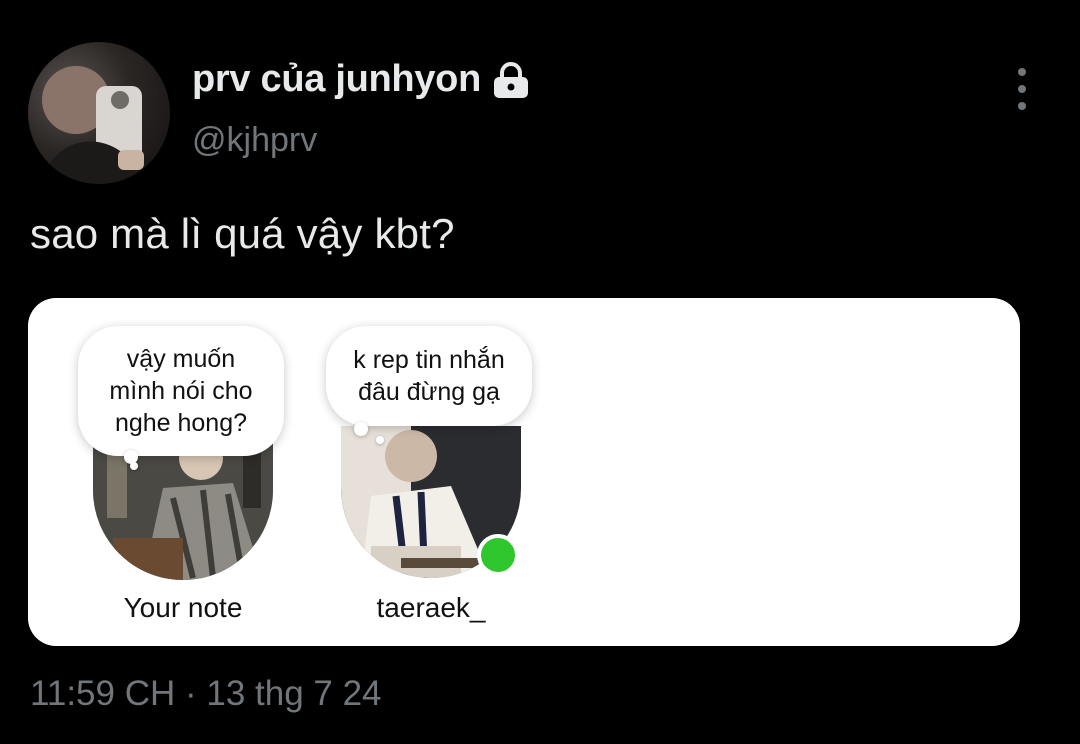 The width and height of the screenshot is (1080, 744). I want to click on avatar, so click(99, 113).